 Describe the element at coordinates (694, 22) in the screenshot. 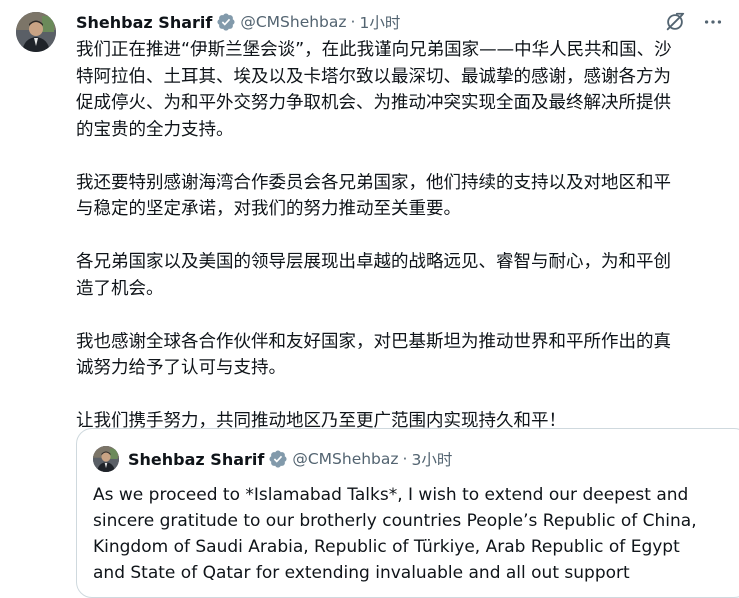

I see `tweet-actions` at that location.